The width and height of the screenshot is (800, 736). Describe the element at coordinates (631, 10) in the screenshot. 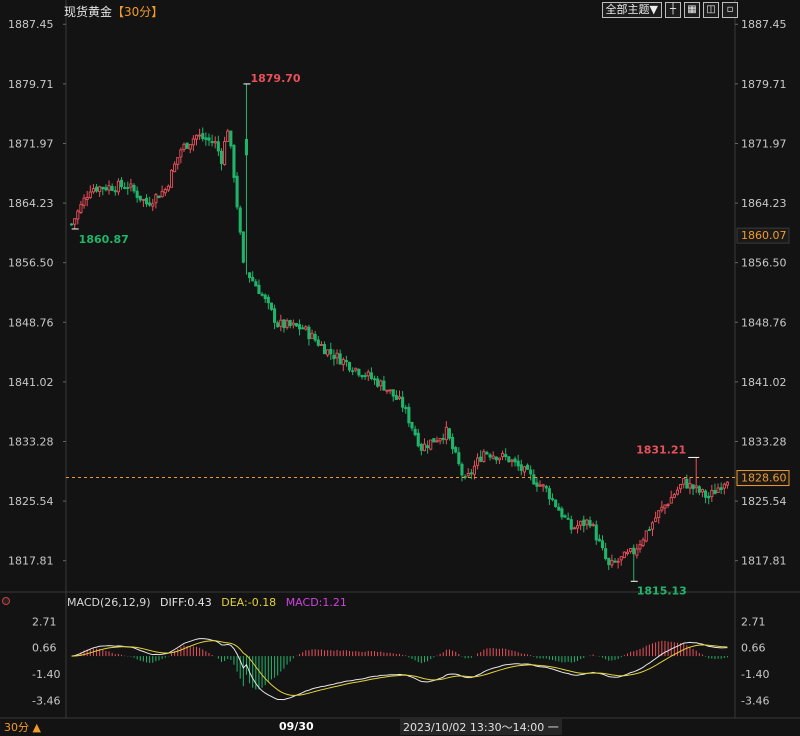

I see `theme-dropdown-button: 全部主题▼` at that location.